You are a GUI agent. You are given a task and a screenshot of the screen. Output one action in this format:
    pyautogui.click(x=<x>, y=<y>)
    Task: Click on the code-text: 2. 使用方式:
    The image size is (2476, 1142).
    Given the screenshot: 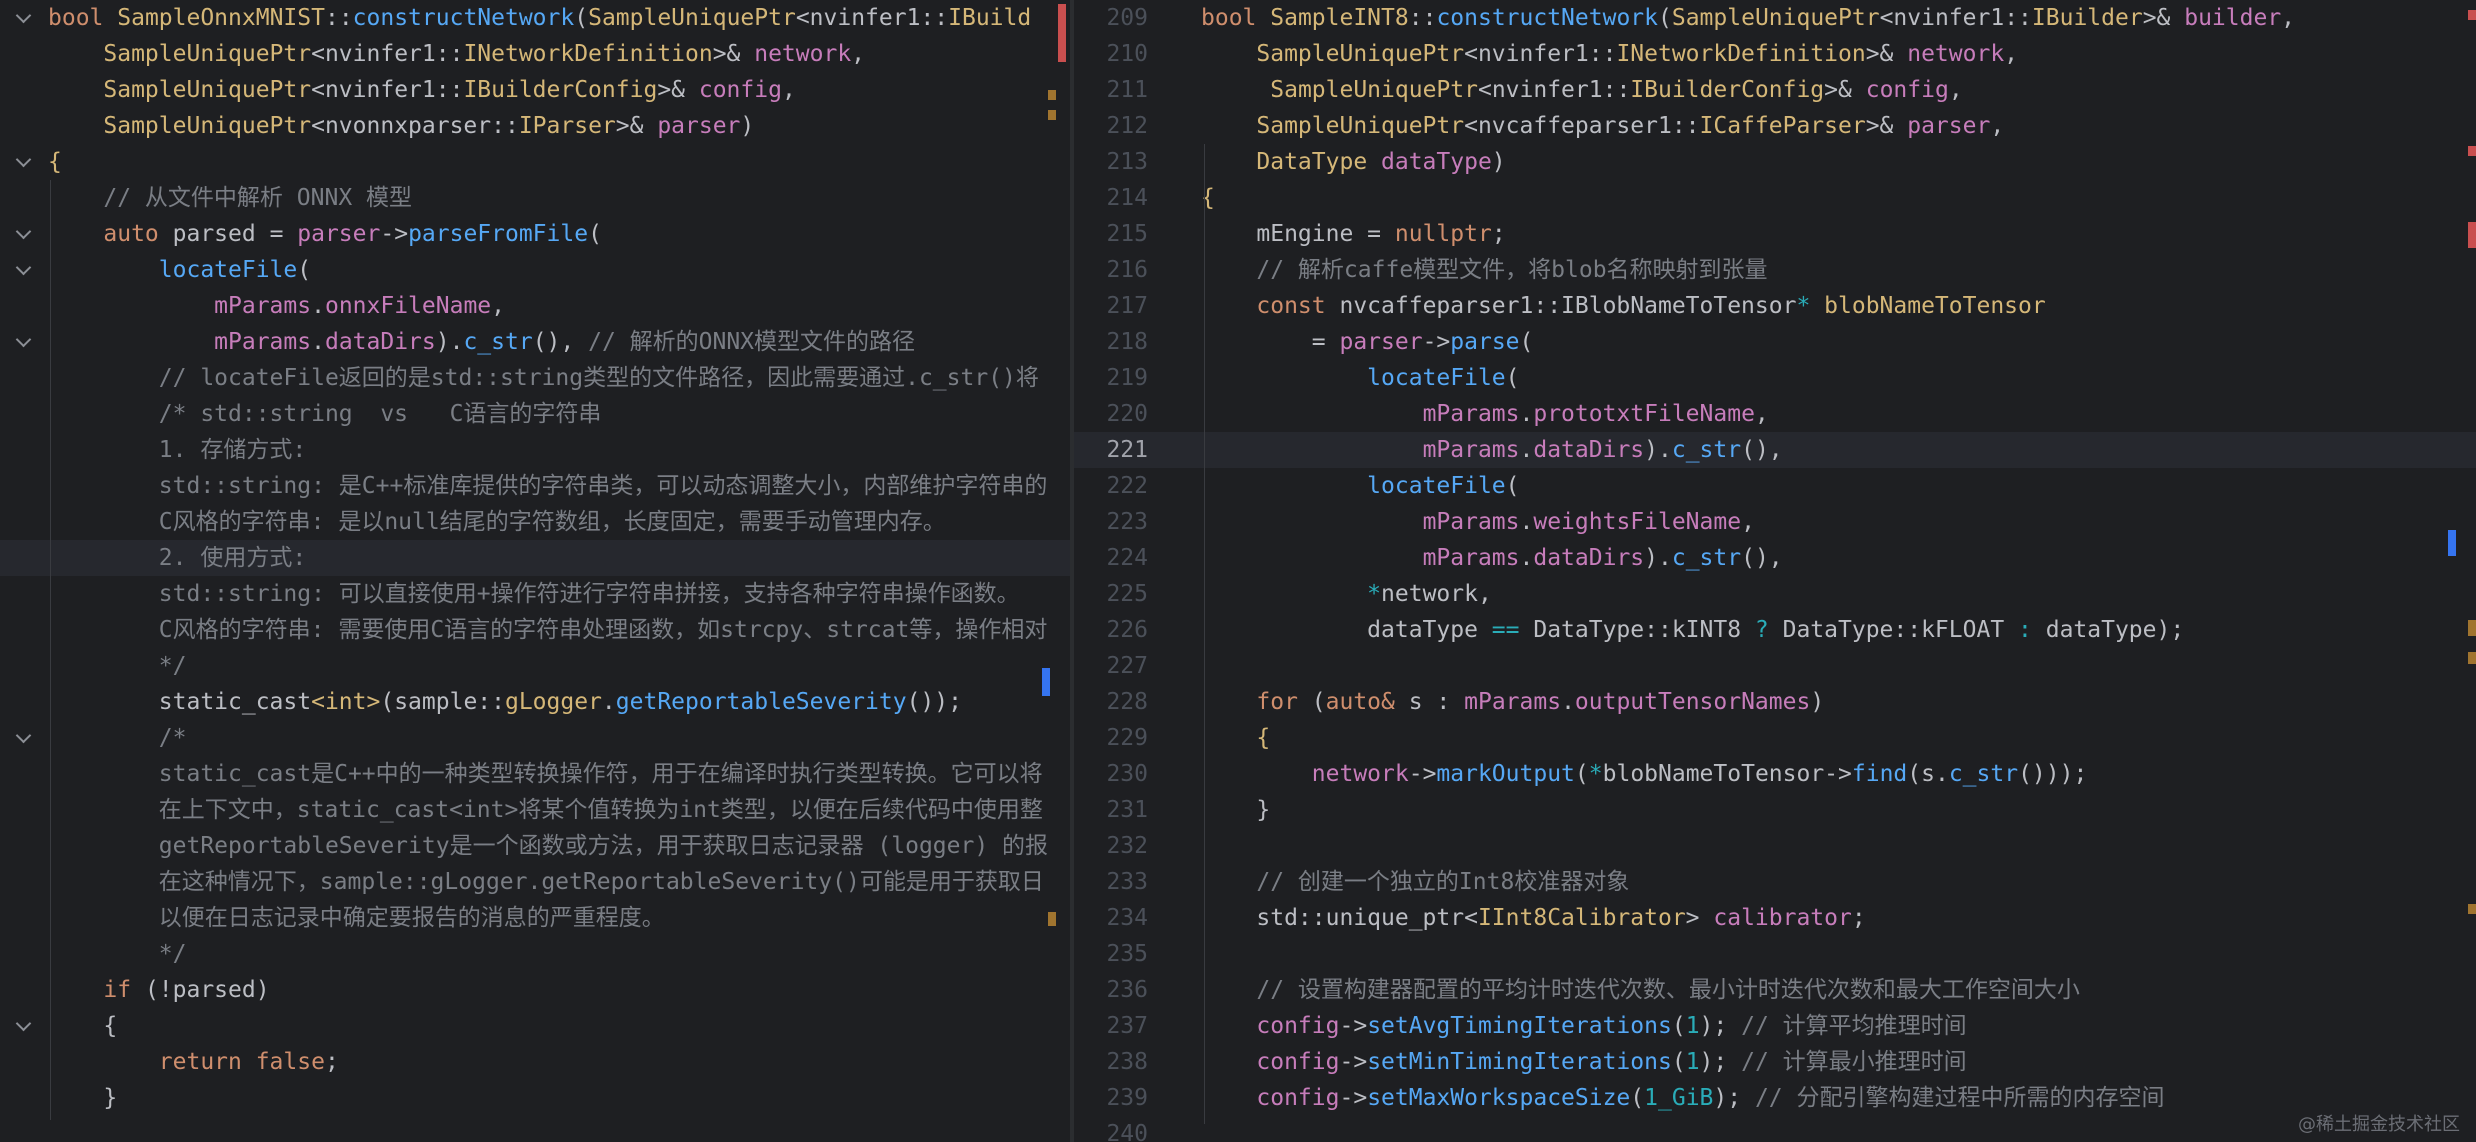 What is the action you would take?
    pyautogui.click(x=177, y=558)
    